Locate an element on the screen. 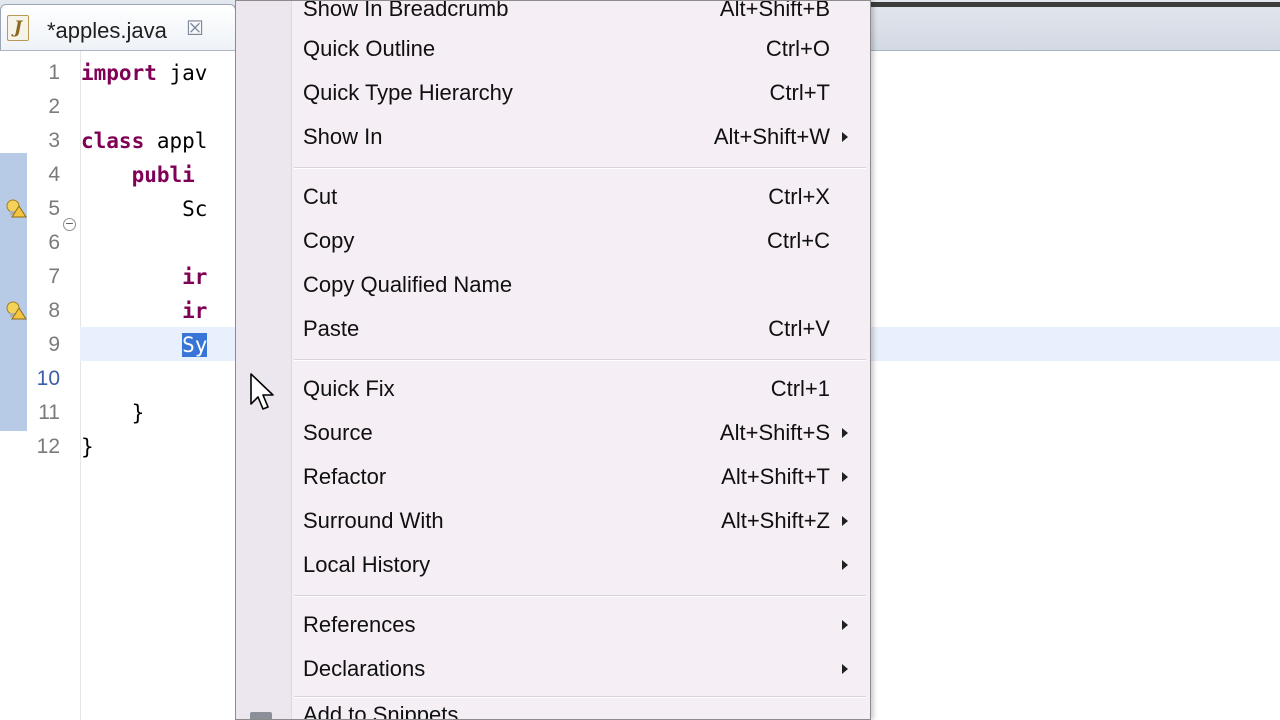  menu-item-label: Copy is located at coordinates (329, 240).